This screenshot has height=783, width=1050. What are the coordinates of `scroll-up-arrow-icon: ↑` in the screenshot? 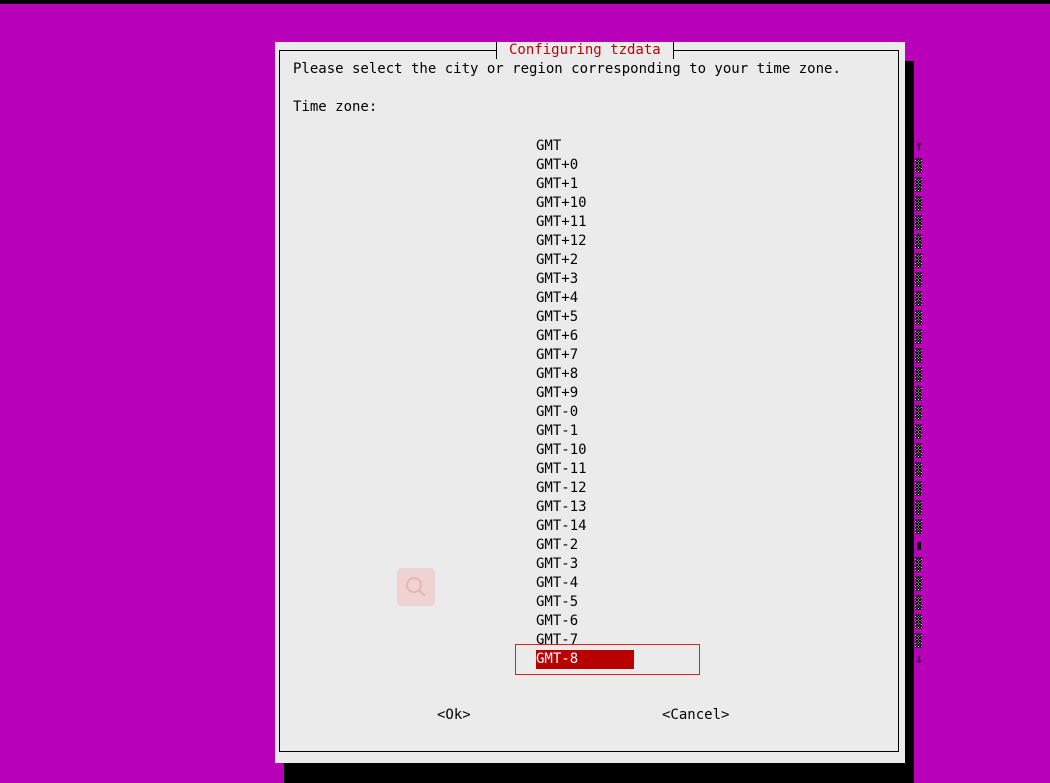 It's located at (919, 146).